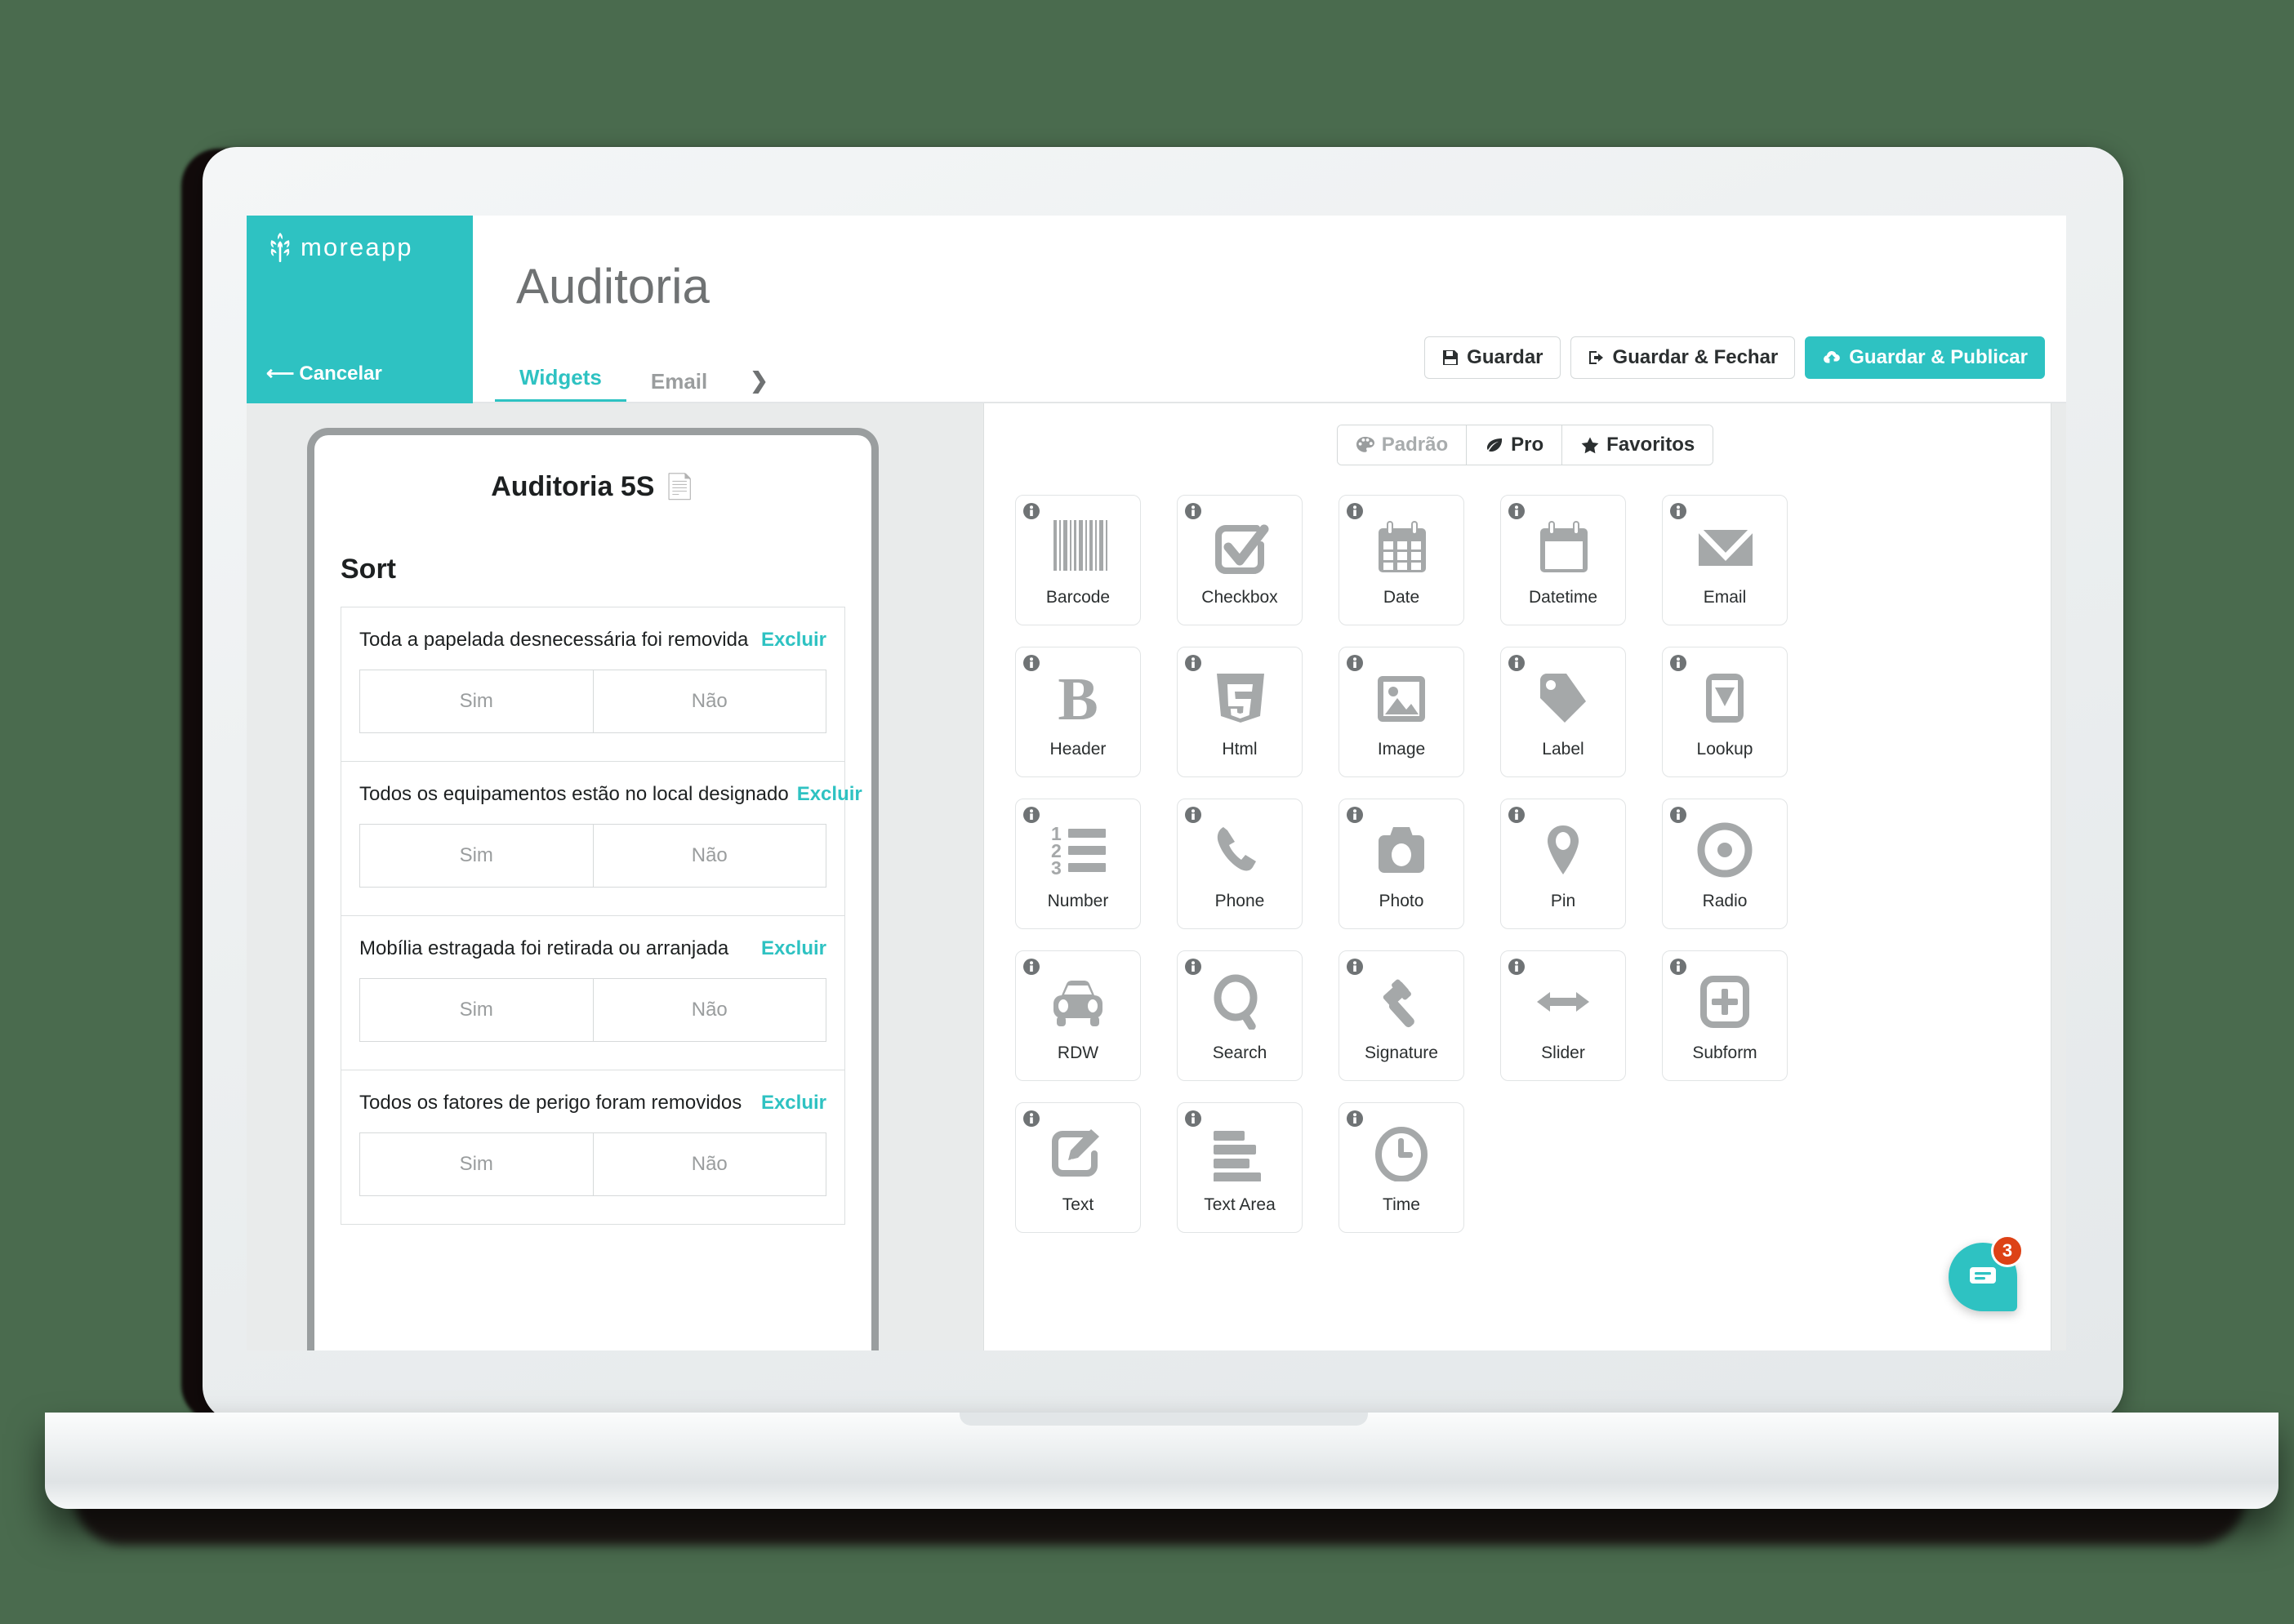  Describe the element at coordinates (1078, 560) in the screenshot. I see `widget-card: Barcode` at that location.